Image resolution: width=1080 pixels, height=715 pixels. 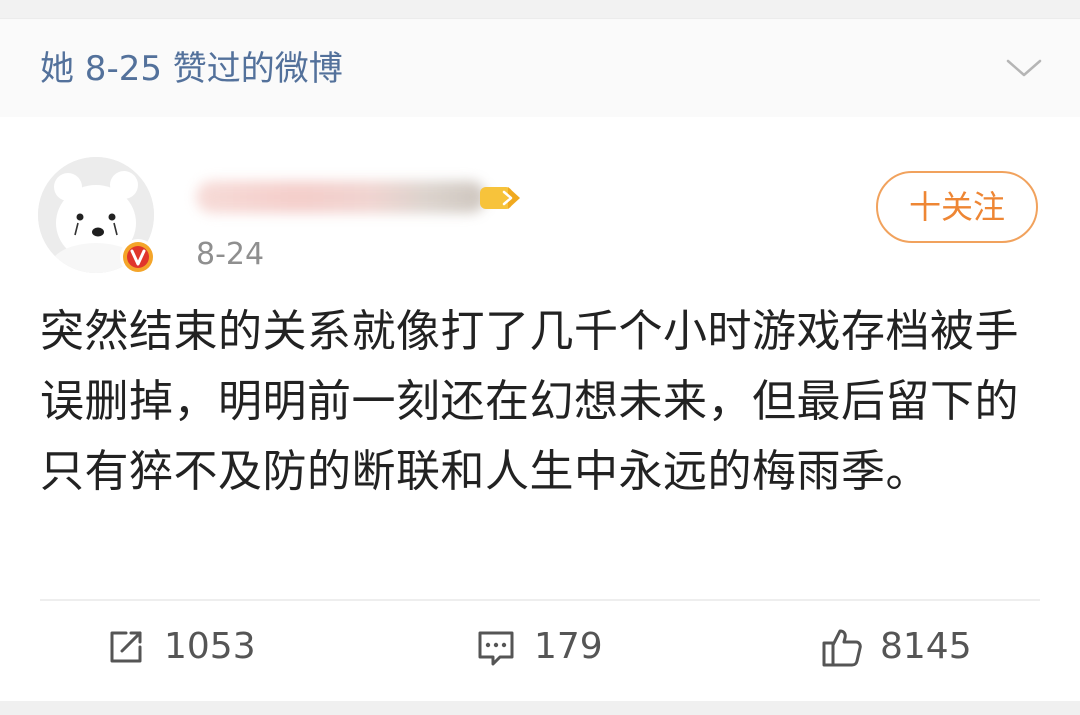 I want to click on comment-icon, so click(x=496, y=648).